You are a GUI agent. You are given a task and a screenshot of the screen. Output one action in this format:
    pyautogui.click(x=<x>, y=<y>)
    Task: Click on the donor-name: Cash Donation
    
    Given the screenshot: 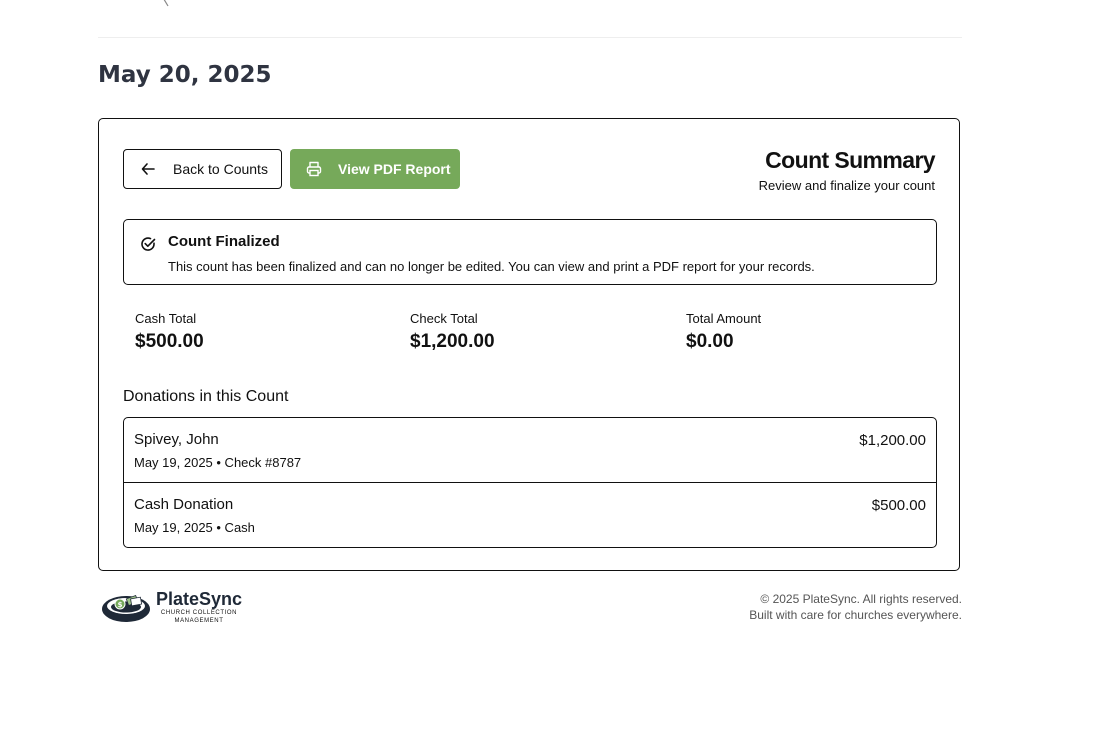 What is the action you would take?
    pyautogui.click(x=184, y=504)
    